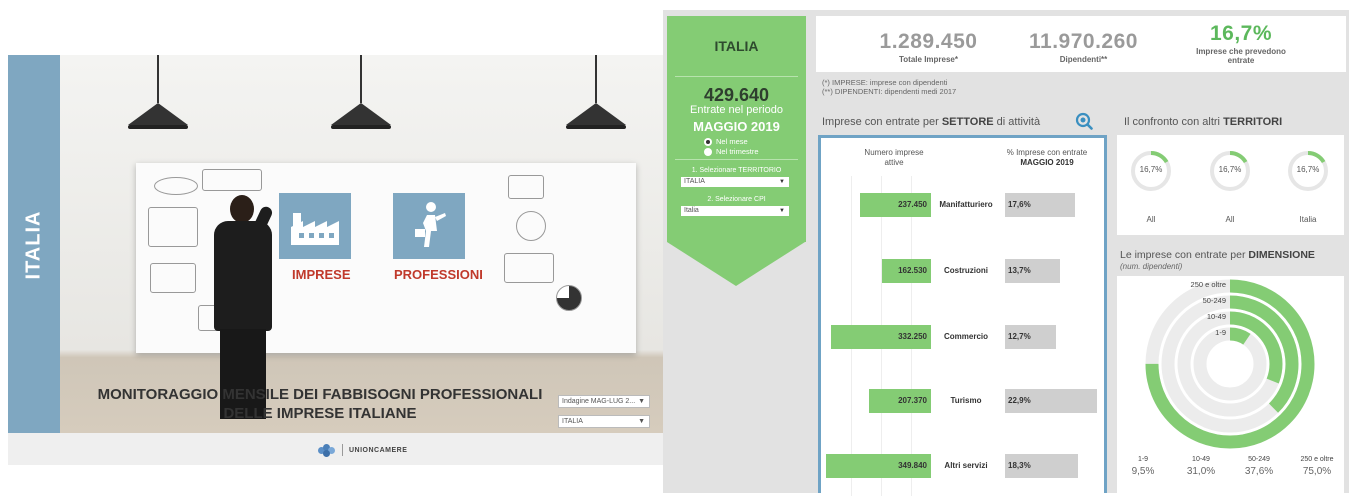 Image resolution: width=1352 pixels, height=496 pixels. I want to click on zoom-search-icon, so click(1084, 121).